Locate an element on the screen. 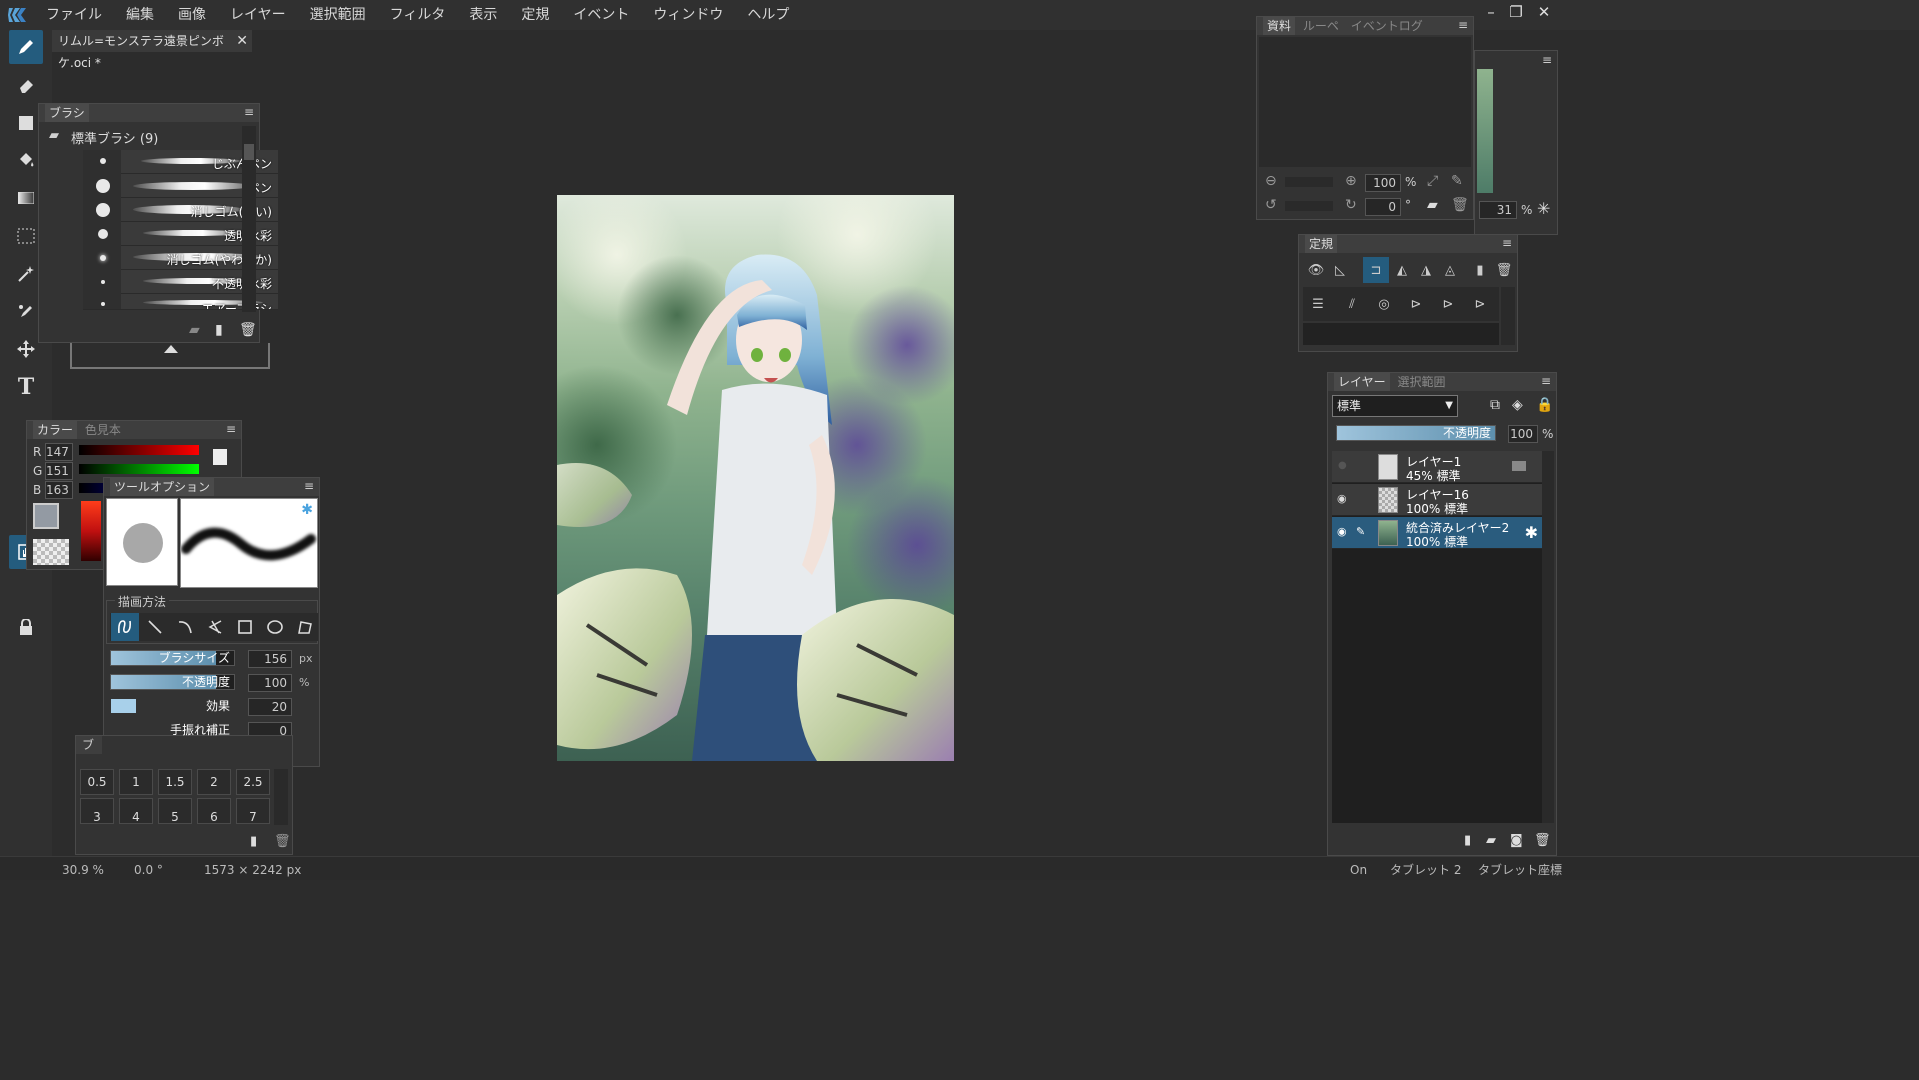 The width and height of the screenshot is (1919, 1080). layer-opacity-value: 100 is located at coordinates (1523, 434).